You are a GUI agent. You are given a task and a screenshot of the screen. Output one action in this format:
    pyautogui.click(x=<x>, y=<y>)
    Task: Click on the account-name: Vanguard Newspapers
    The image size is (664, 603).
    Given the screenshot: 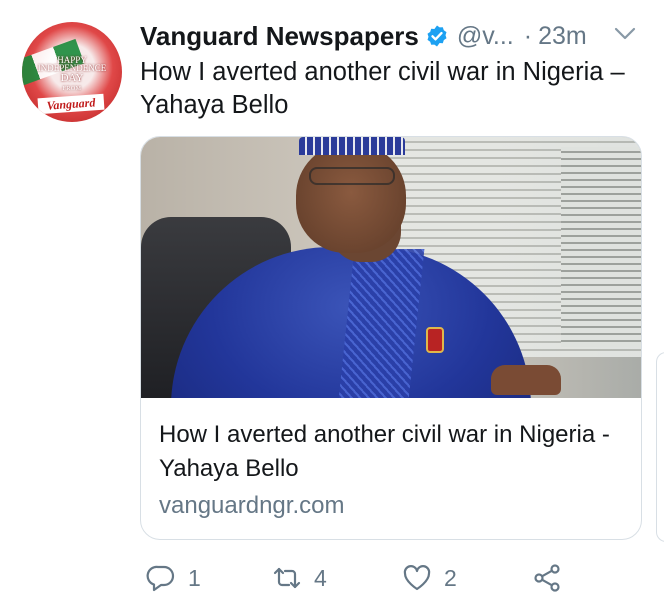 What is the action you would take?
    pyautogui.click(x=279, y=36)
    